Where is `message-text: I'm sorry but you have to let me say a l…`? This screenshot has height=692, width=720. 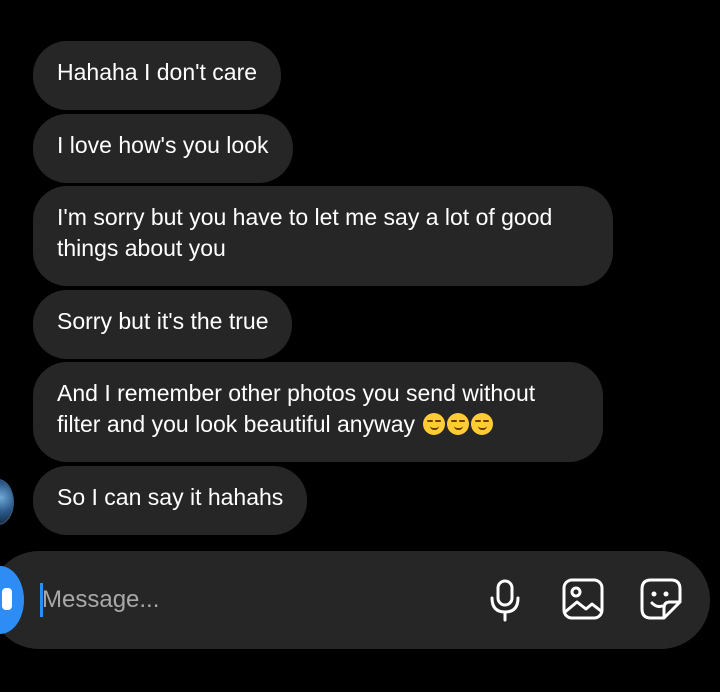
message-text: I'm sorry but you have to let me say a l… is located at coordinates (305, 232).